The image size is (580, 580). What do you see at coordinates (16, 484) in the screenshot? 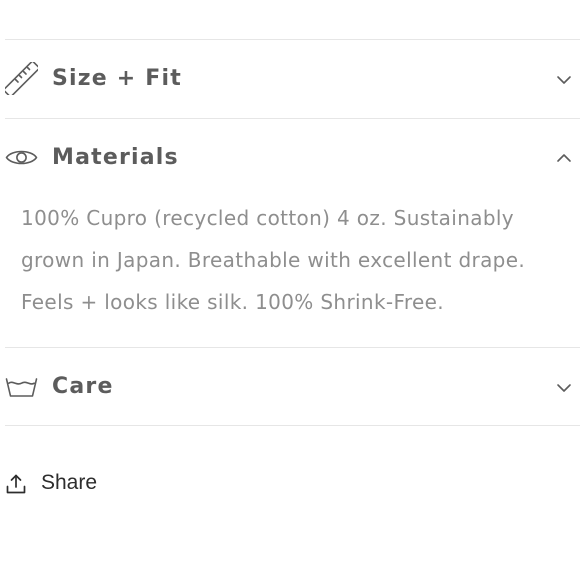
I see `share-icon` at bounding box center [16, 484].